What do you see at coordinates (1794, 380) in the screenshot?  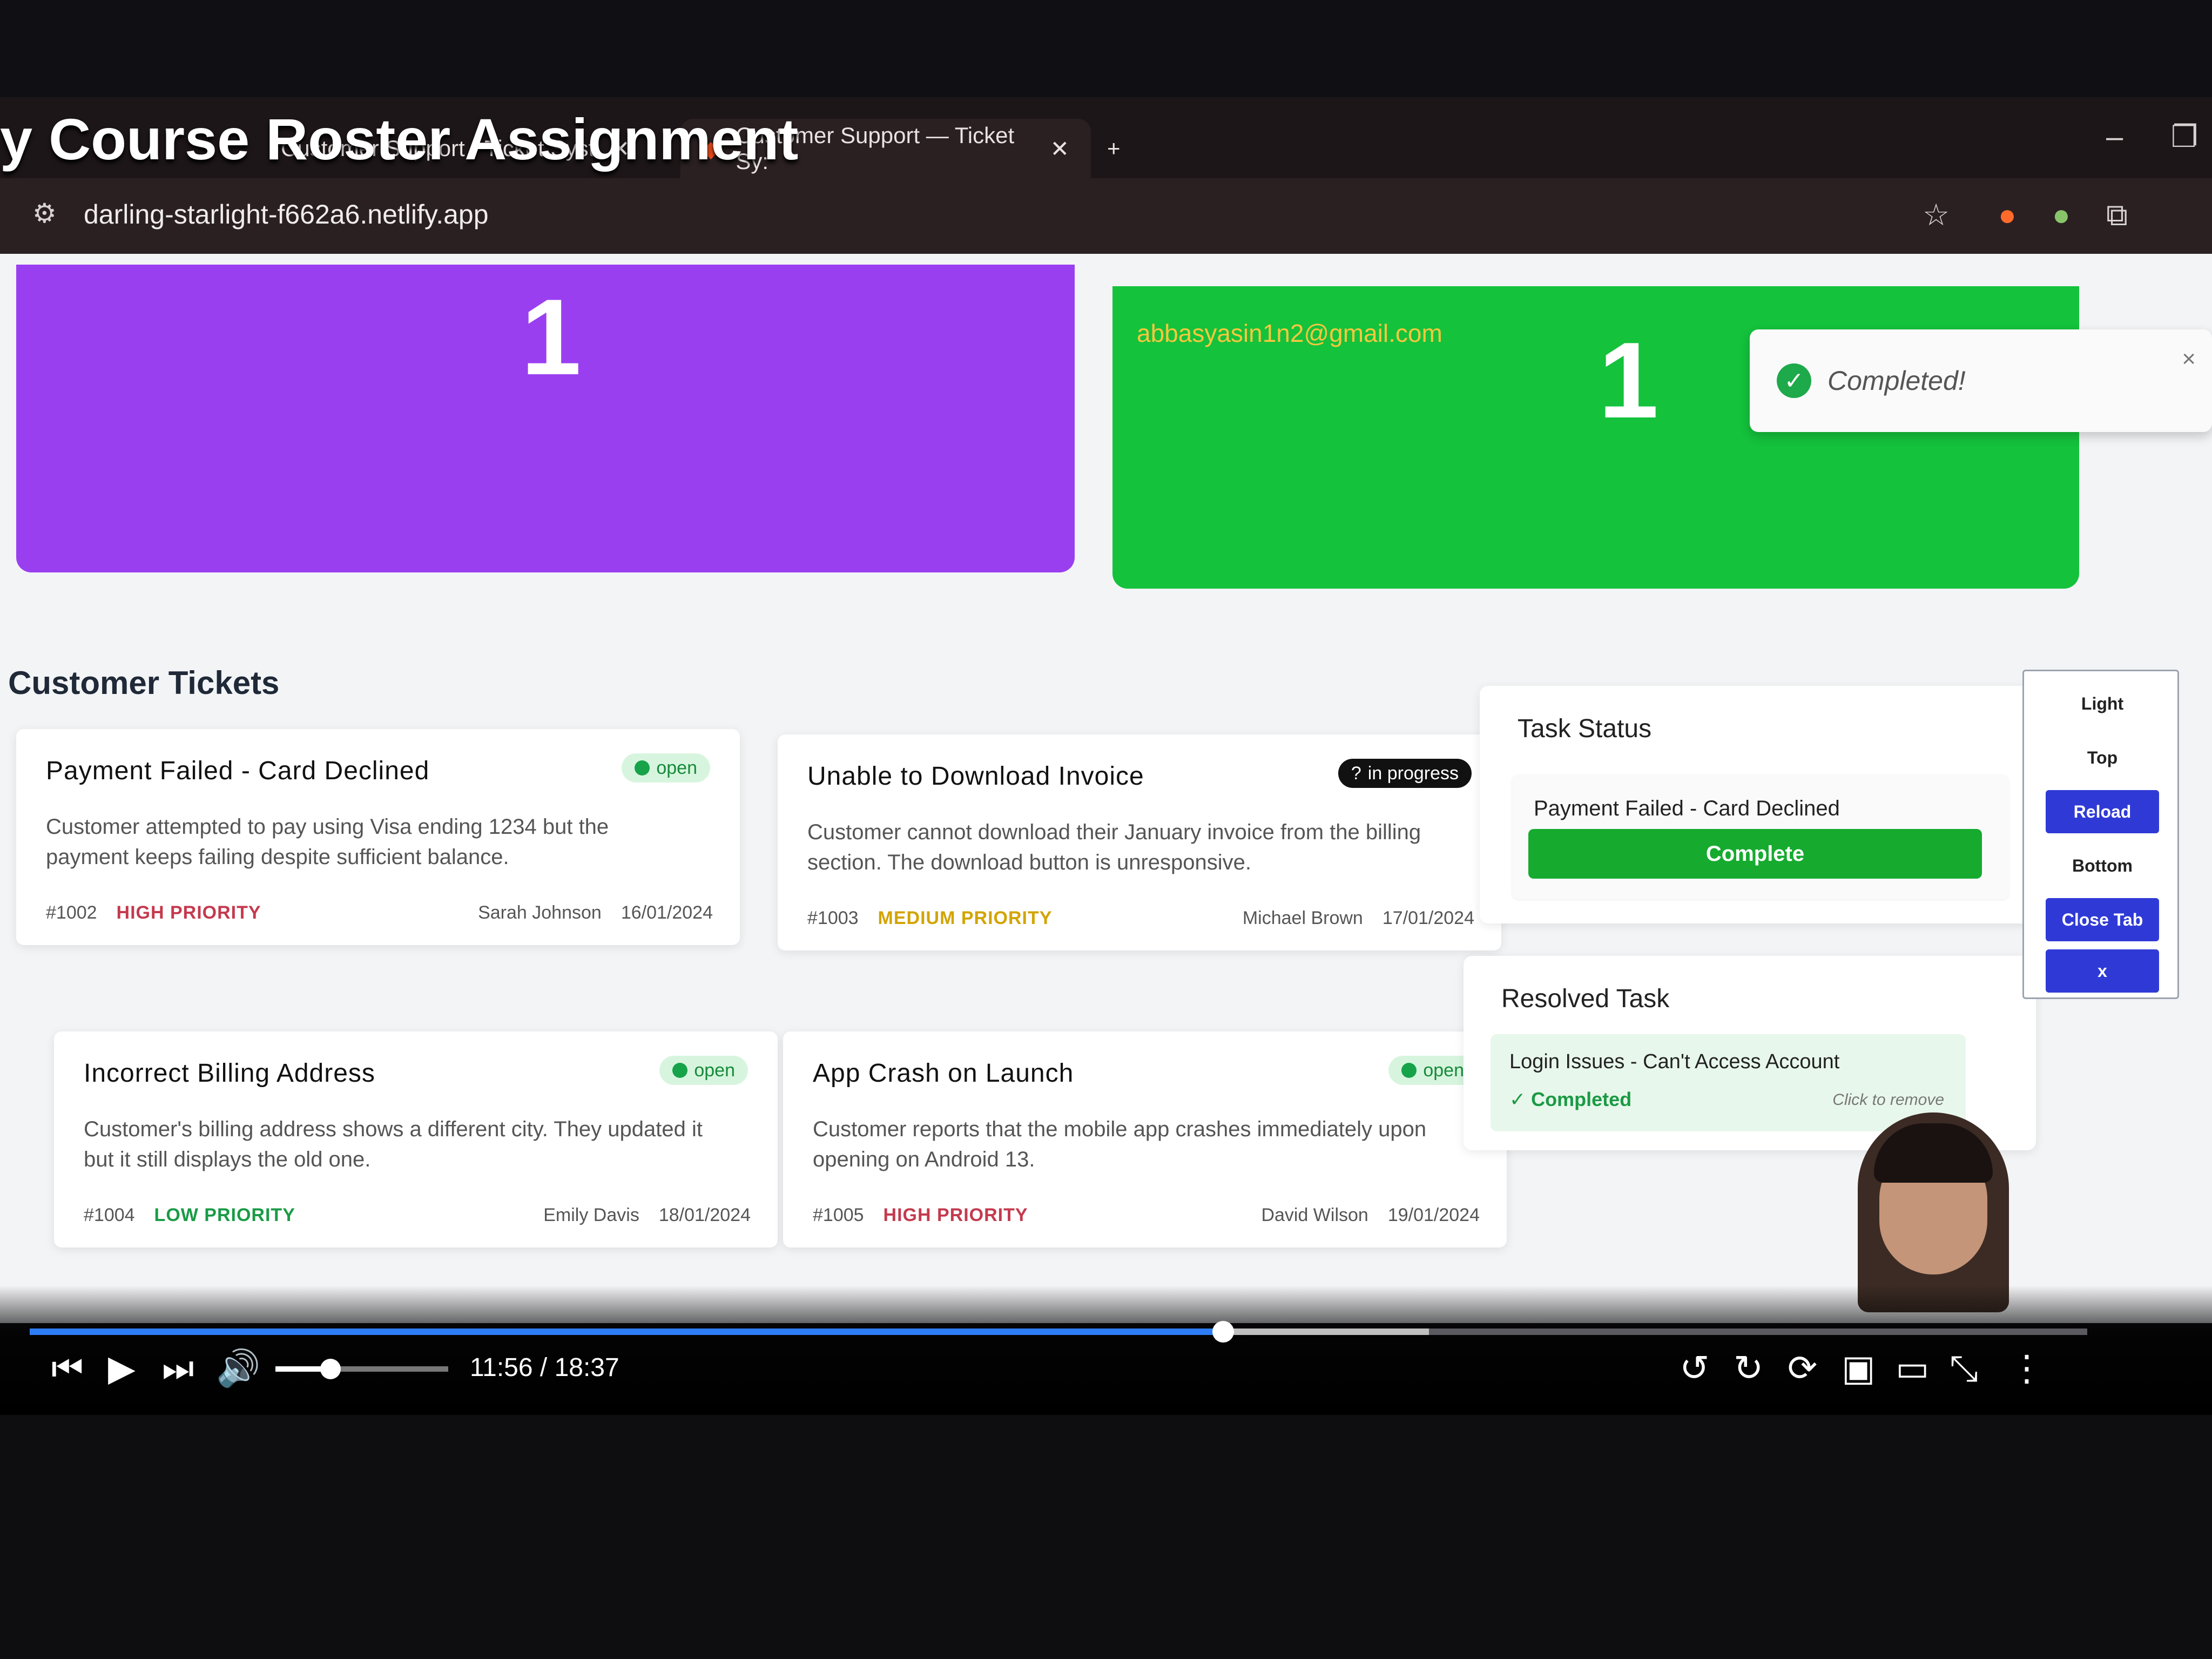 I see `check-circle-icon: ✓` at bounding box center [1794, 380].